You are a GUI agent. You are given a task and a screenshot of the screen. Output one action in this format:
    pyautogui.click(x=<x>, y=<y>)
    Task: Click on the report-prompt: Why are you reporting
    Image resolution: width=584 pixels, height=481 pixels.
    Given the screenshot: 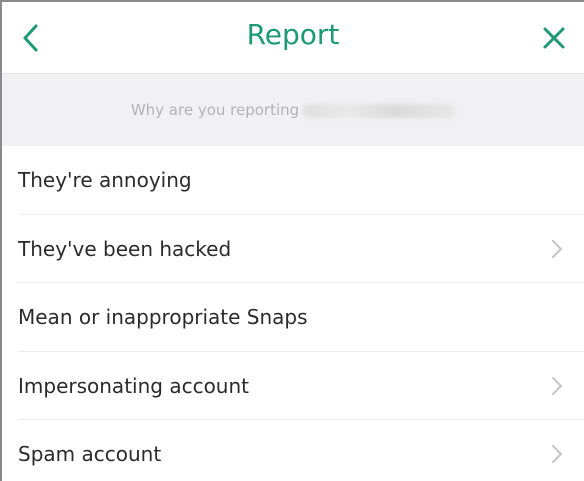 What is the action you would take?
    pyautogui.click(x=293, y=110)
    